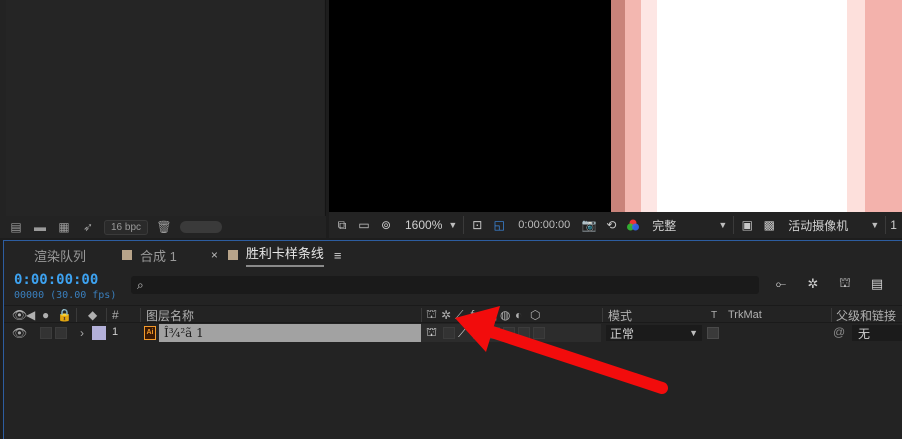  What do you see at coordinates (64, 315) in the screenshot?
I see `lock-icon: 🔒` at bounding box center [64, 315].